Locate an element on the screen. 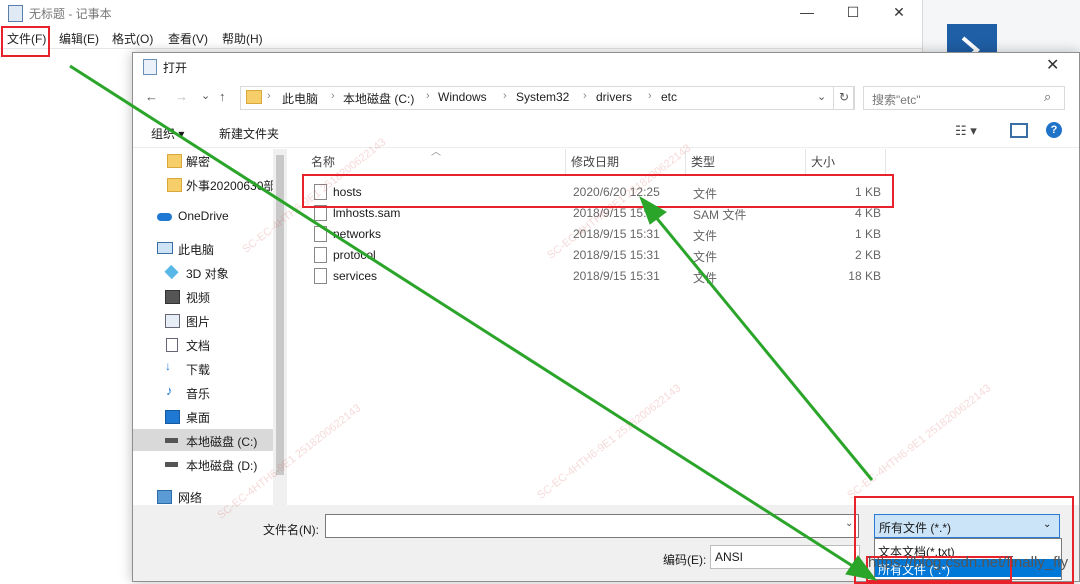 The height and width of the screenshot is (584, 1080). watermark-text: https://blog.csdn.net/finally_fly is located at coordinates (968, 562).